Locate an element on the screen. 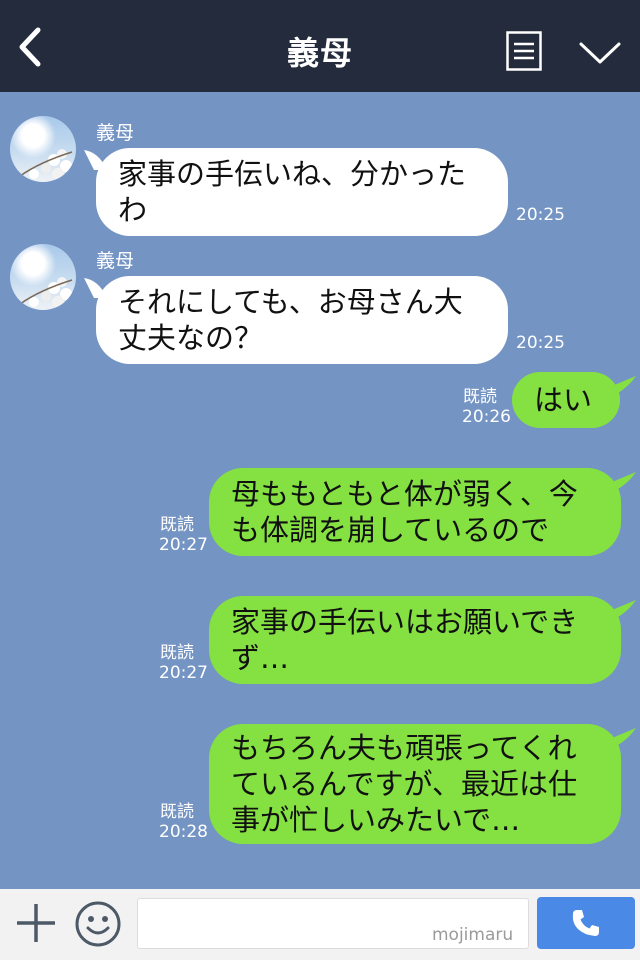  message-bubble-incoming: それにしても、お母さん大 丈夫なの？ is located at coordinates (302, 320).